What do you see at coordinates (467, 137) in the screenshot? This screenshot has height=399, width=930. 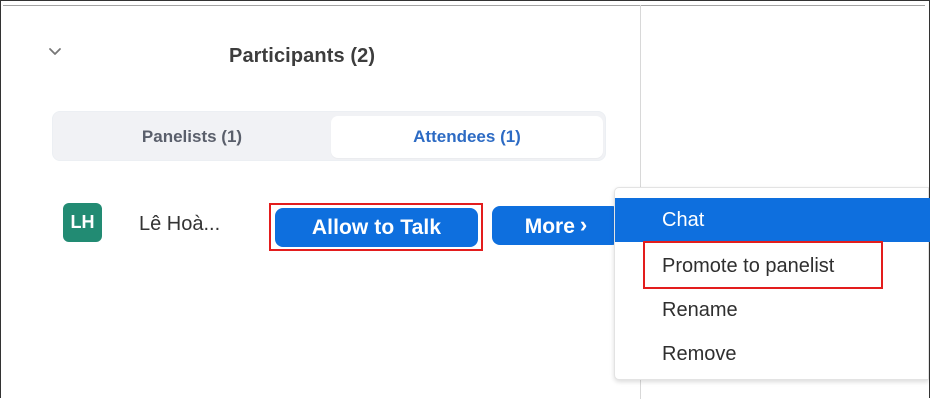 I see `tab-attendees: Attendees (1)` at bounding box center [467, 137].